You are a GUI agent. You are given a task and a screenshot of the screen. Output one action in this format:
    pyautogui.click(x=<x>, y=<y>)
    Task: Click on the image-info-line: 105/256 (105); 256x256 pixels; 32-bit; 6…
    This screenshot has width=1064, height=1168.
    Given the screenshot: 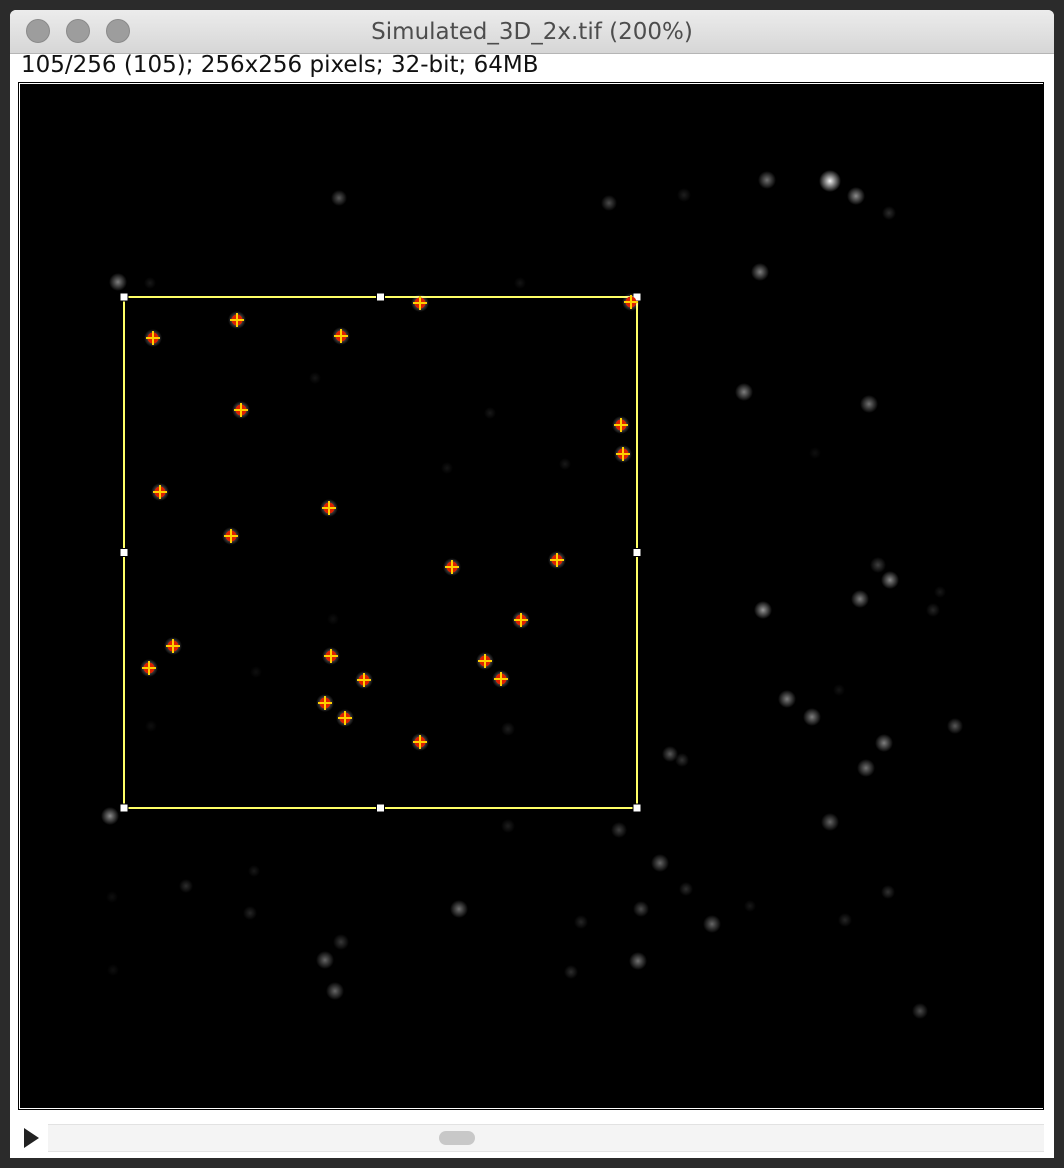 What is the action you would take?
    pyautogui.click(x=280, y=65)
    